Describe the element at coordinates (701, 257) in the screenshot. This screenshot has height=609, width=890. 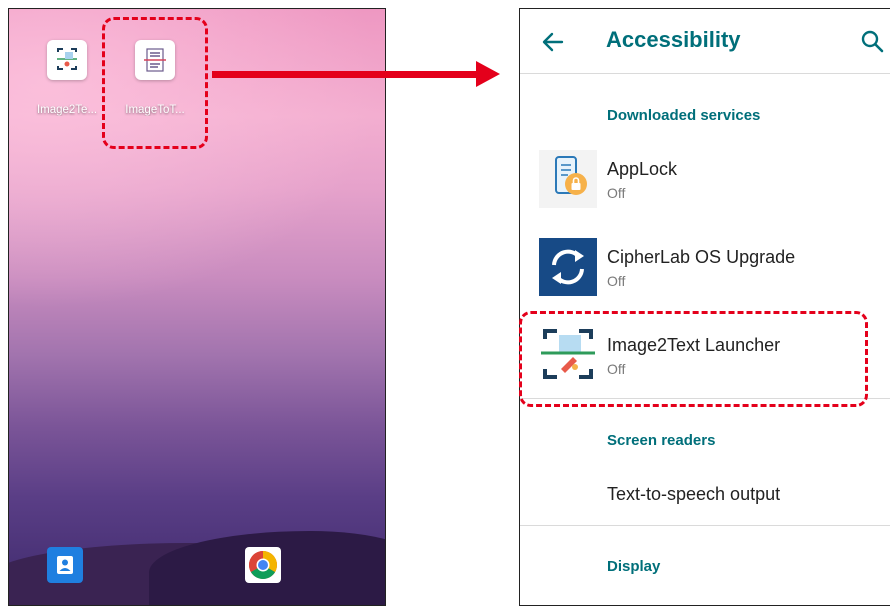
I see `service-name: CipherLab OS Upgrade` at that location.